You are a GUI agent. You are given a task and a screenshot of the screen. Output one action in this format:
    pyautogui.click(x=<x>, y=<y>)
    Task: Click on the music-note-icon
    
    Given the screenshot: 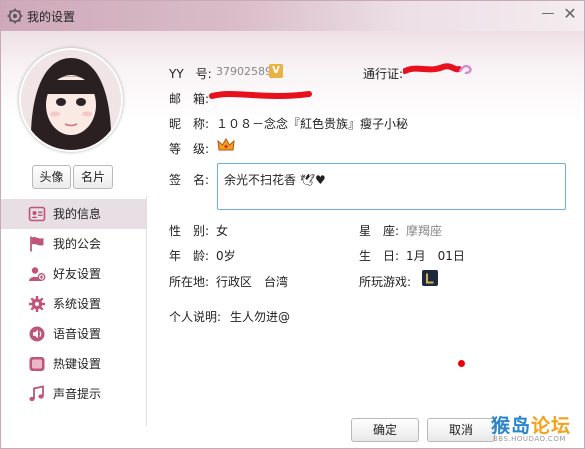 What is the action you would take?
    pyautogui.click(x=36, y=393)
    